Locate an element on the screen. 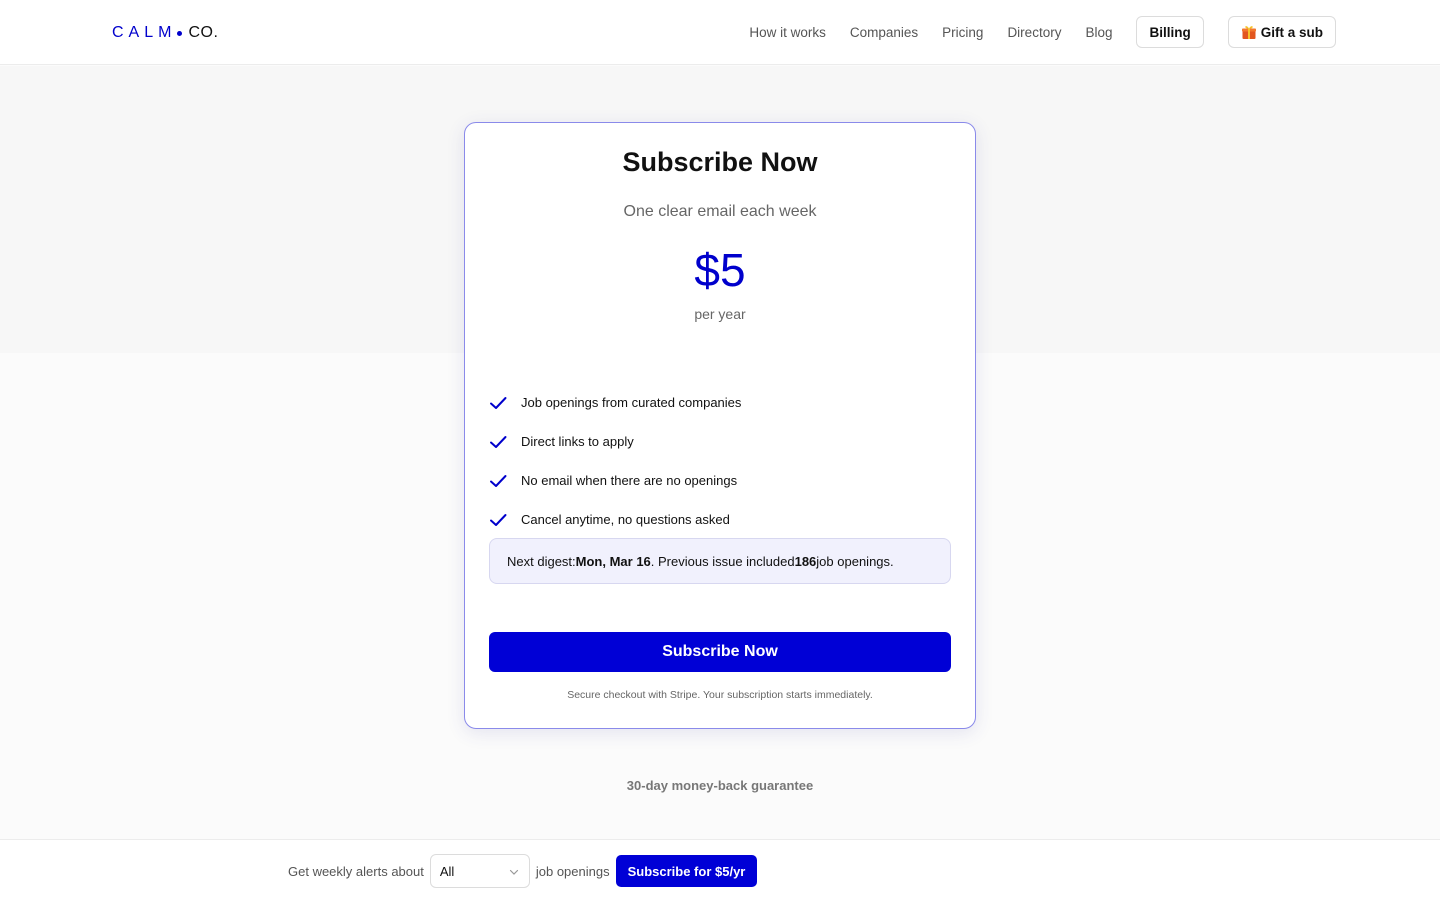 This screenshot has width=1440, height=900. price-period: per year is located at coordinates (720, 314).